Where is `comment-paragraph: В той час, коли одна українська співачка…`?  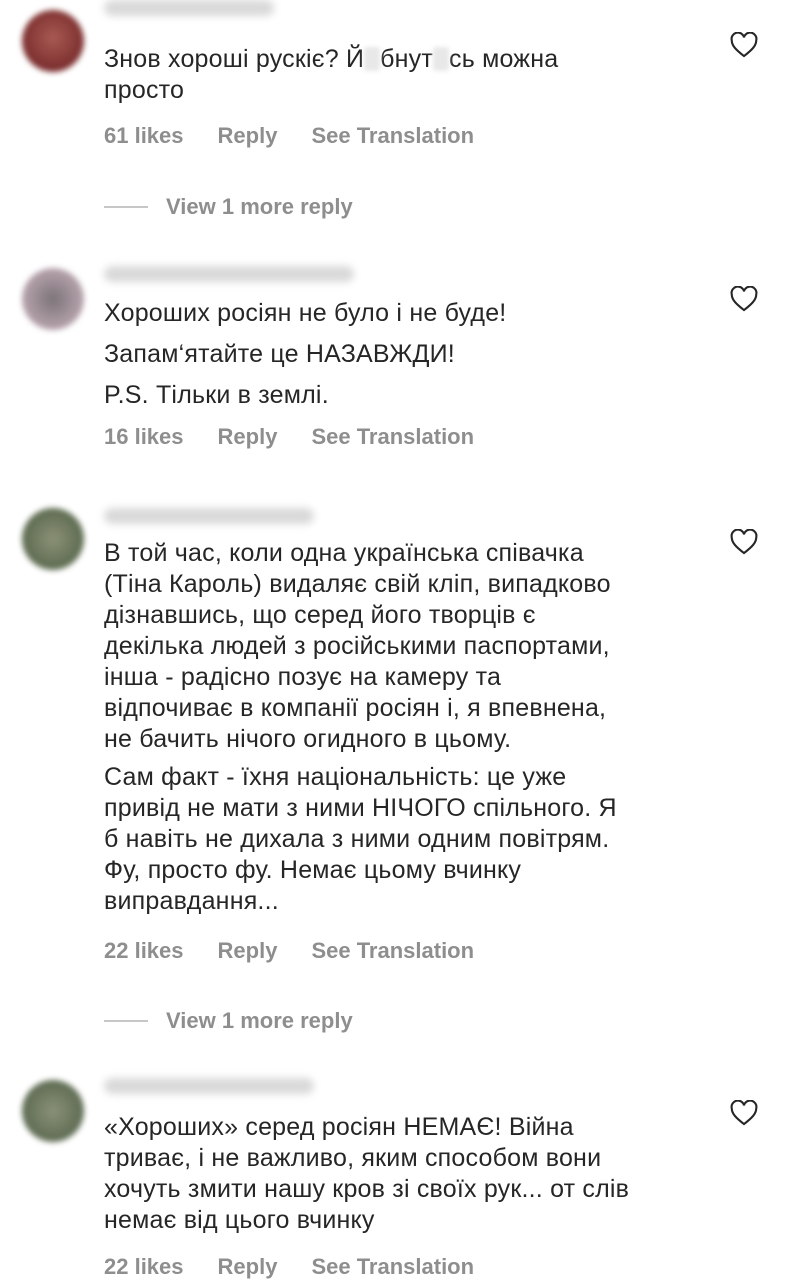 comment-paragraph: В той час, коли одна українська співачка… is located at coordinates (357, 646).